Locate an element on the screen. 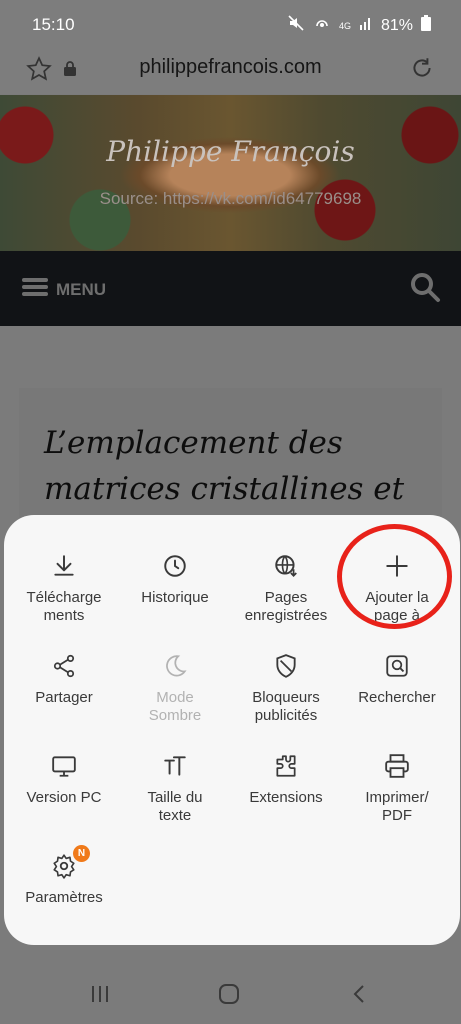  text-size-label: Taille du texte is located at coordinates (175, 806).